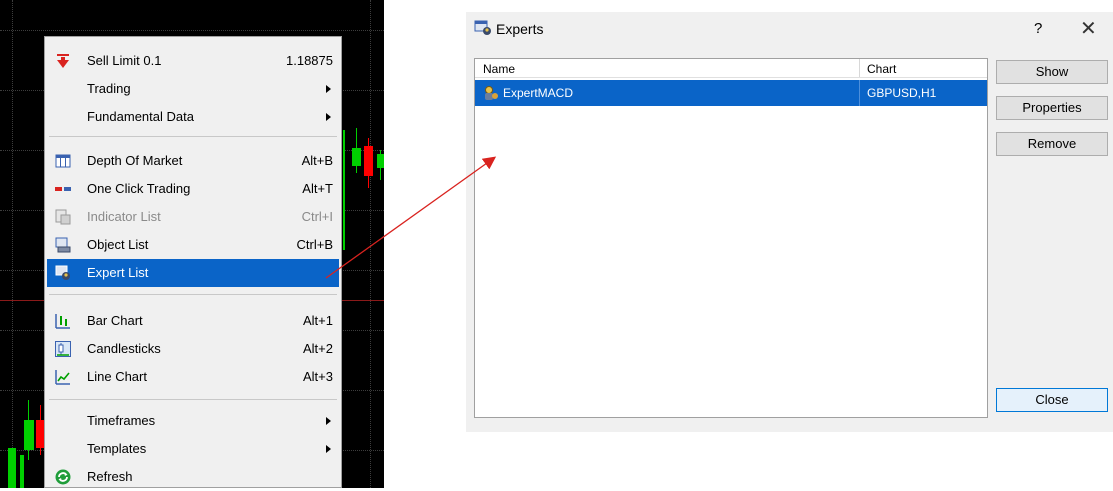  I want to click on menu-item-label: Line Chart, so click(117, 376).